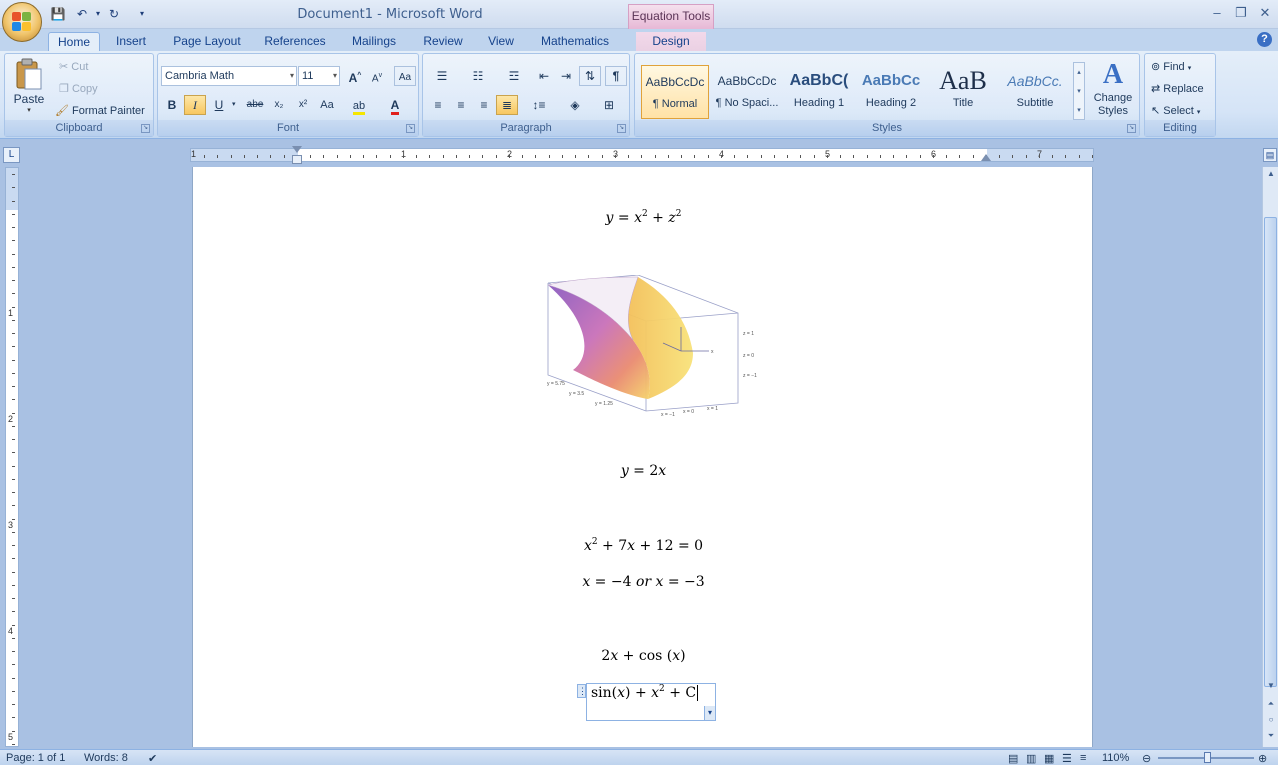 The width and height of the screenshot is (1278, 765). What do you see at coordinates (1177, 88) in the screenshot?
I see `replace-button: ⇄ Replace` at bounding box center [1177, 88].